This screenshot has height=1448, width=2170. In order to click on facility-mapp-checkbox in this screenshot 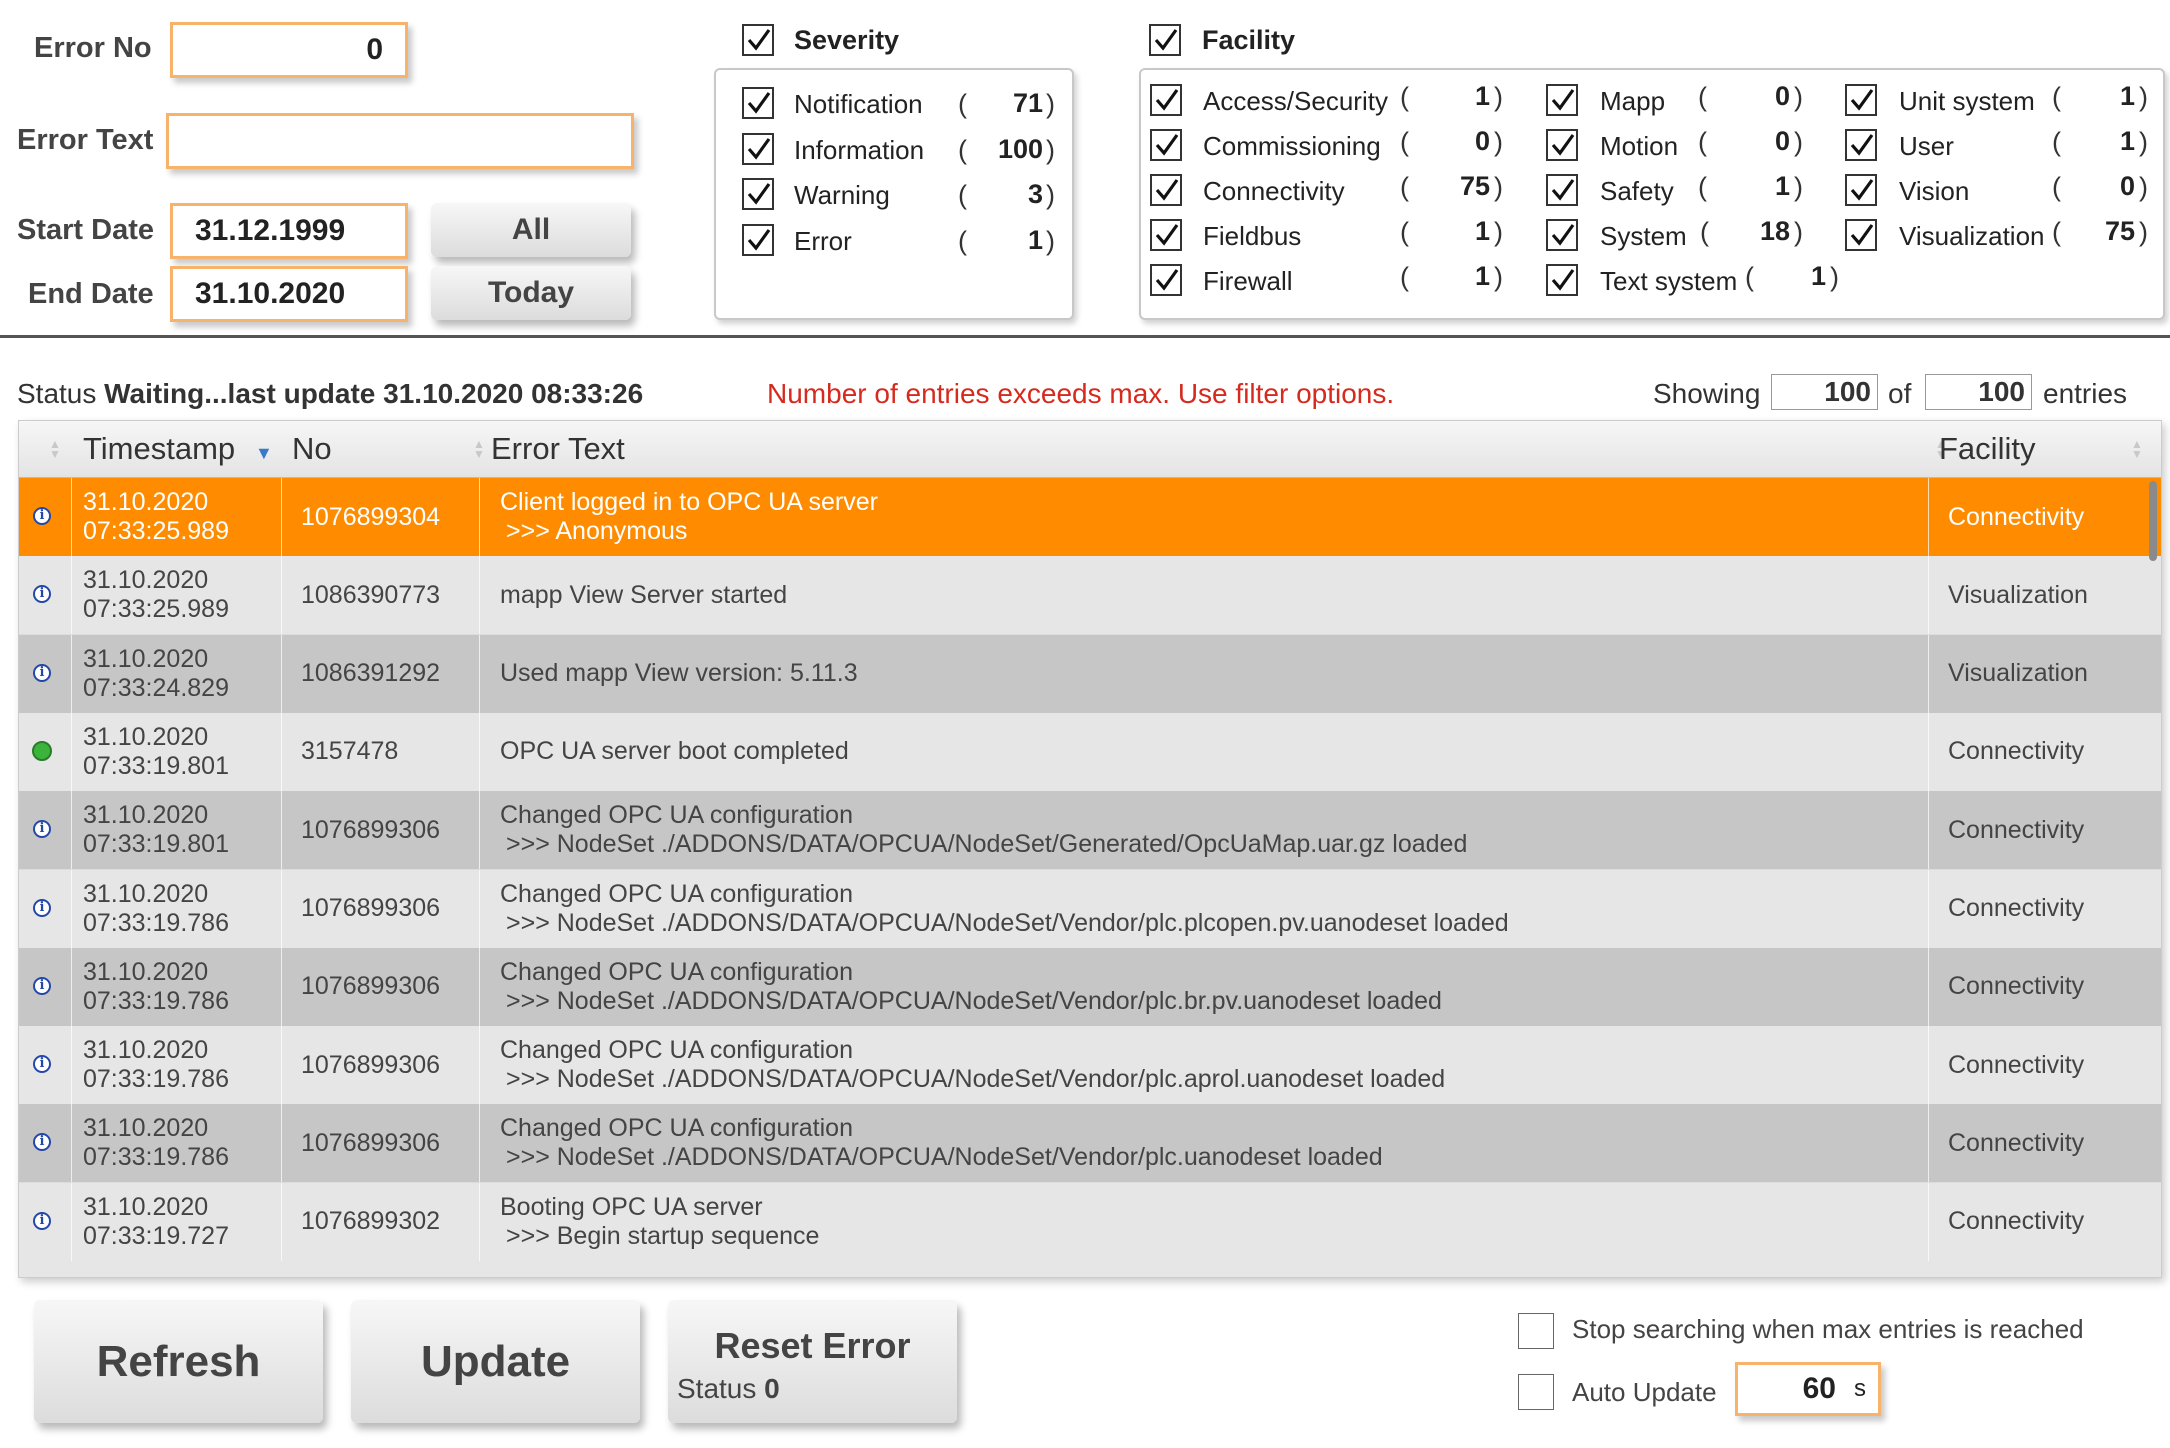, I will do `click(1562, 100)`.